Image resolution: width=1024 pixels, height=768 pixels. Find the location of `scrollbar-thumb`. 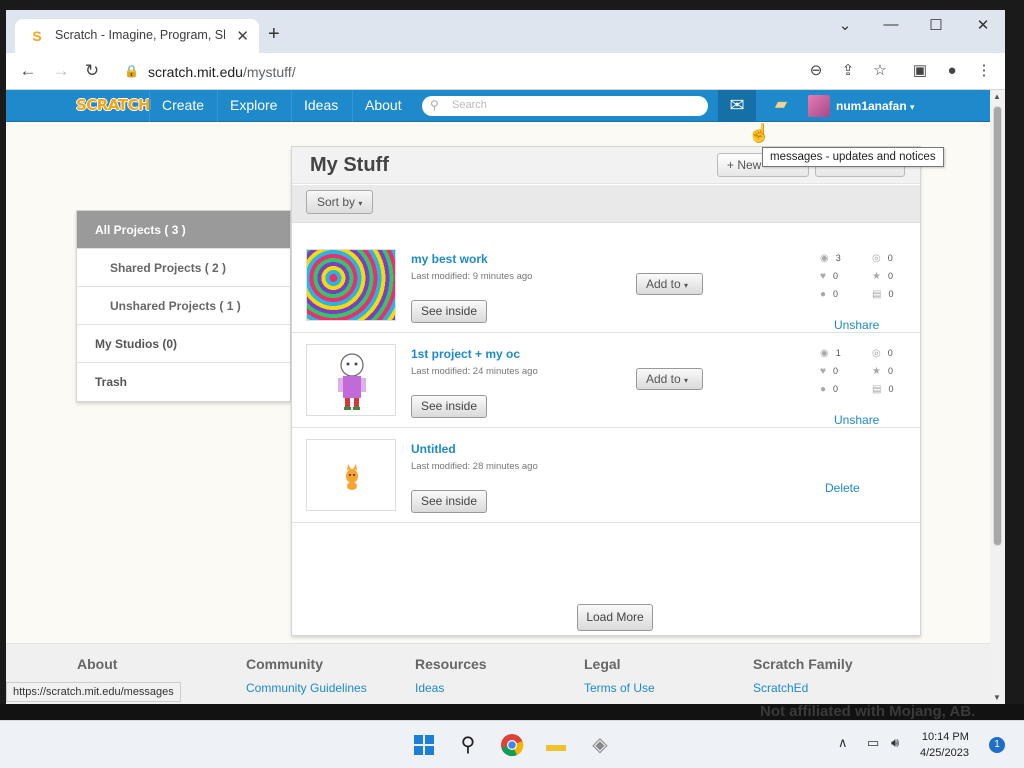

scrollbar-thumb is located at coordinates (997, 326).